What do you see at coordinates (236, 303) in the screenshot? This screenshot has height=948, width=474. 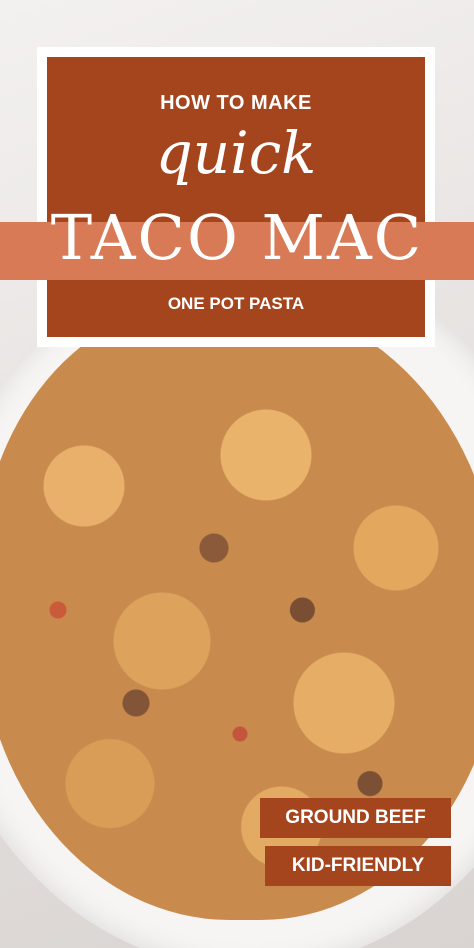 I see `title-line-one-pot-pasta: ONE POT PASTA` at bounding box center [236, 303].